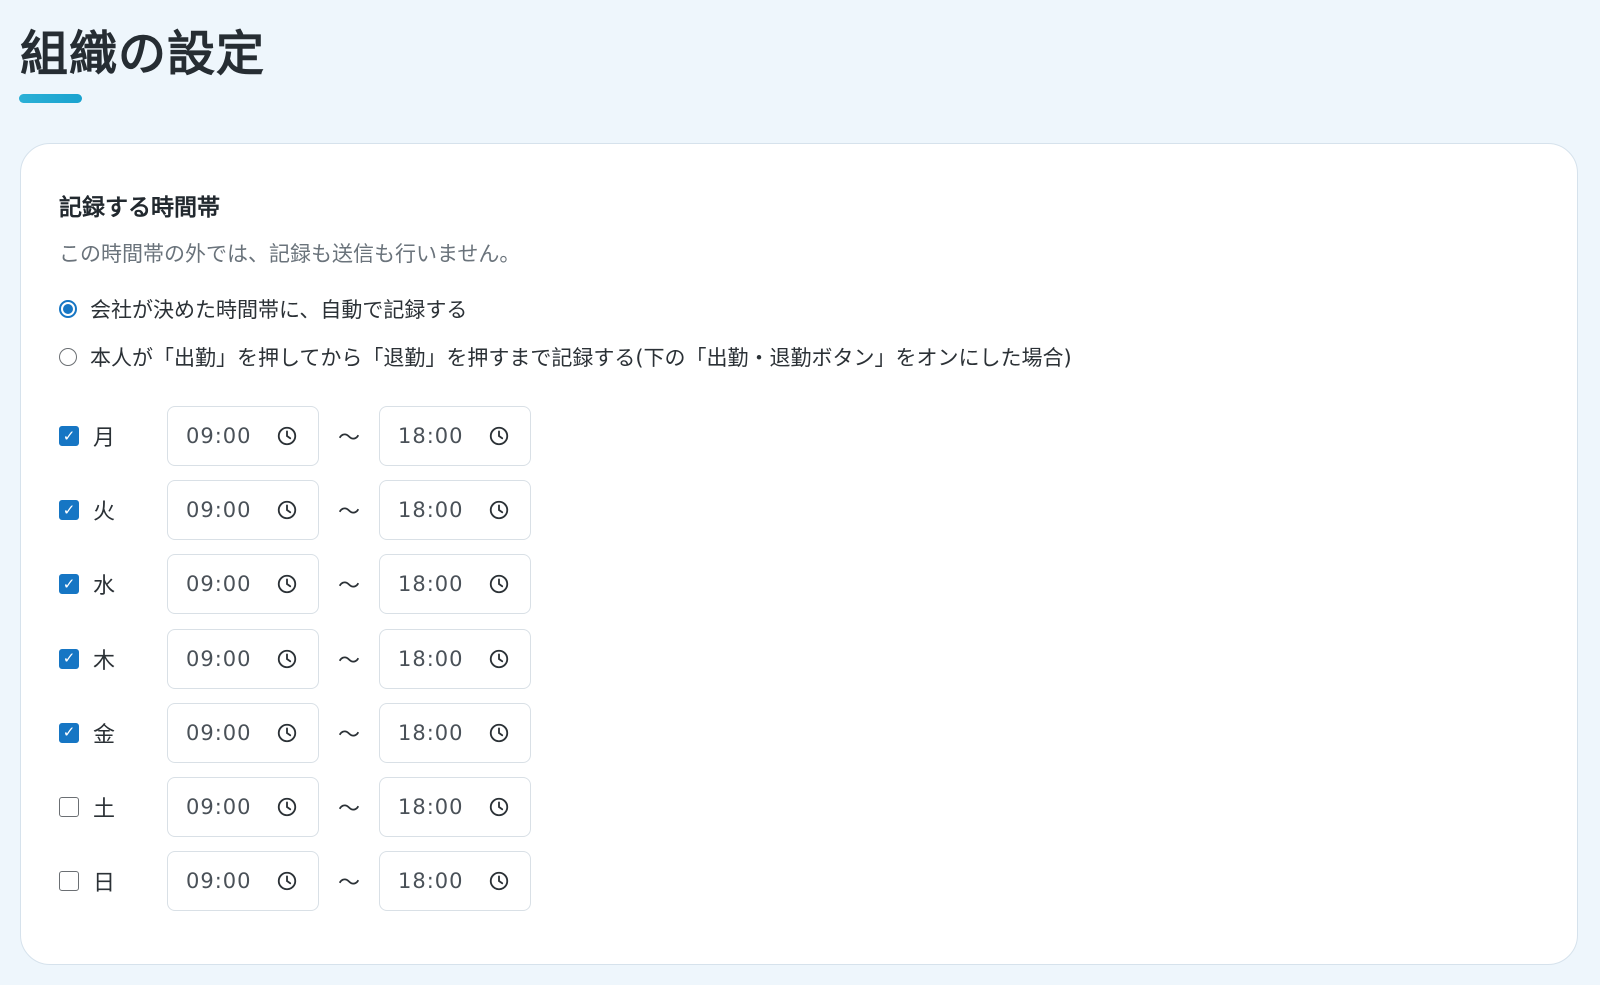 The image size is (1600, 985). Describe the element at coordinates (279, 310) in the screenshot. I see `radio-label-auto: 会社が決めた時間帯に、自動で記録する` at that location.